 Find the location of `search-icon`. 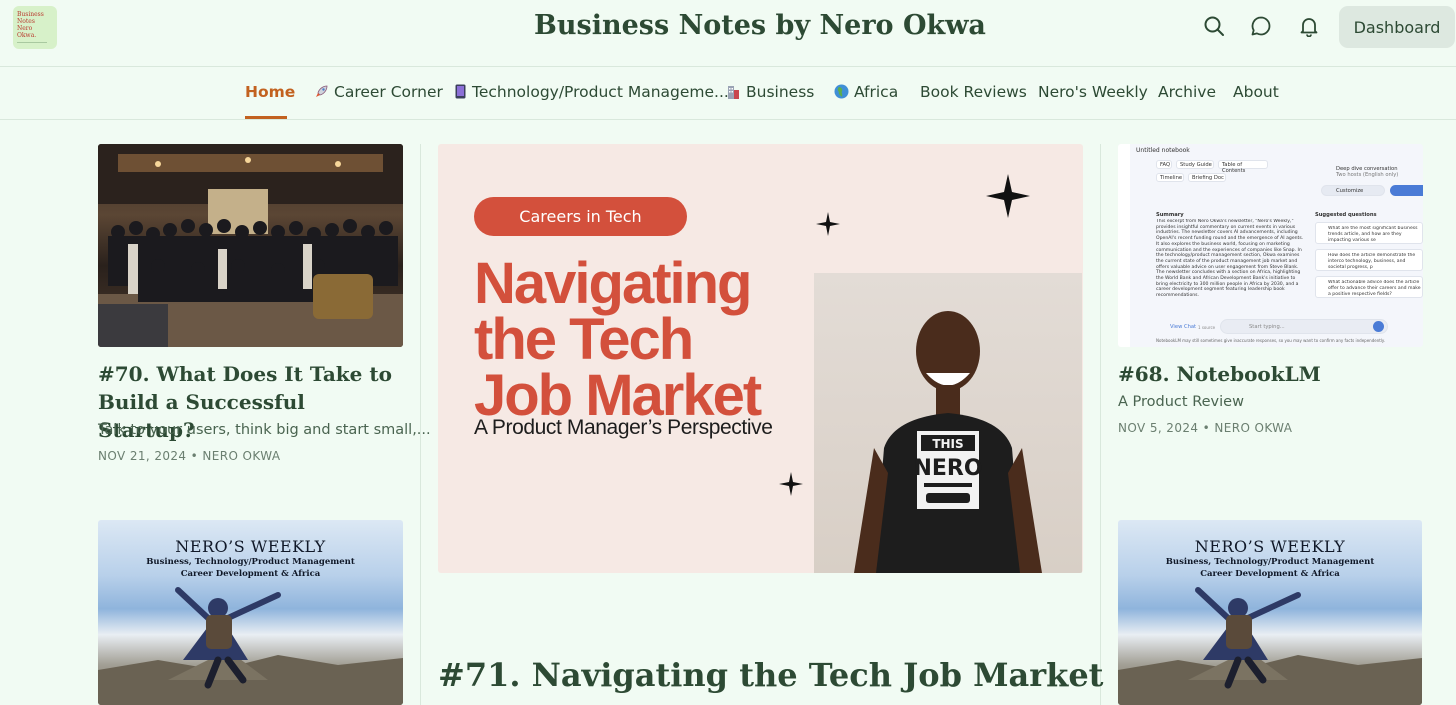

search-icon is located at coordinates (1214, 26).